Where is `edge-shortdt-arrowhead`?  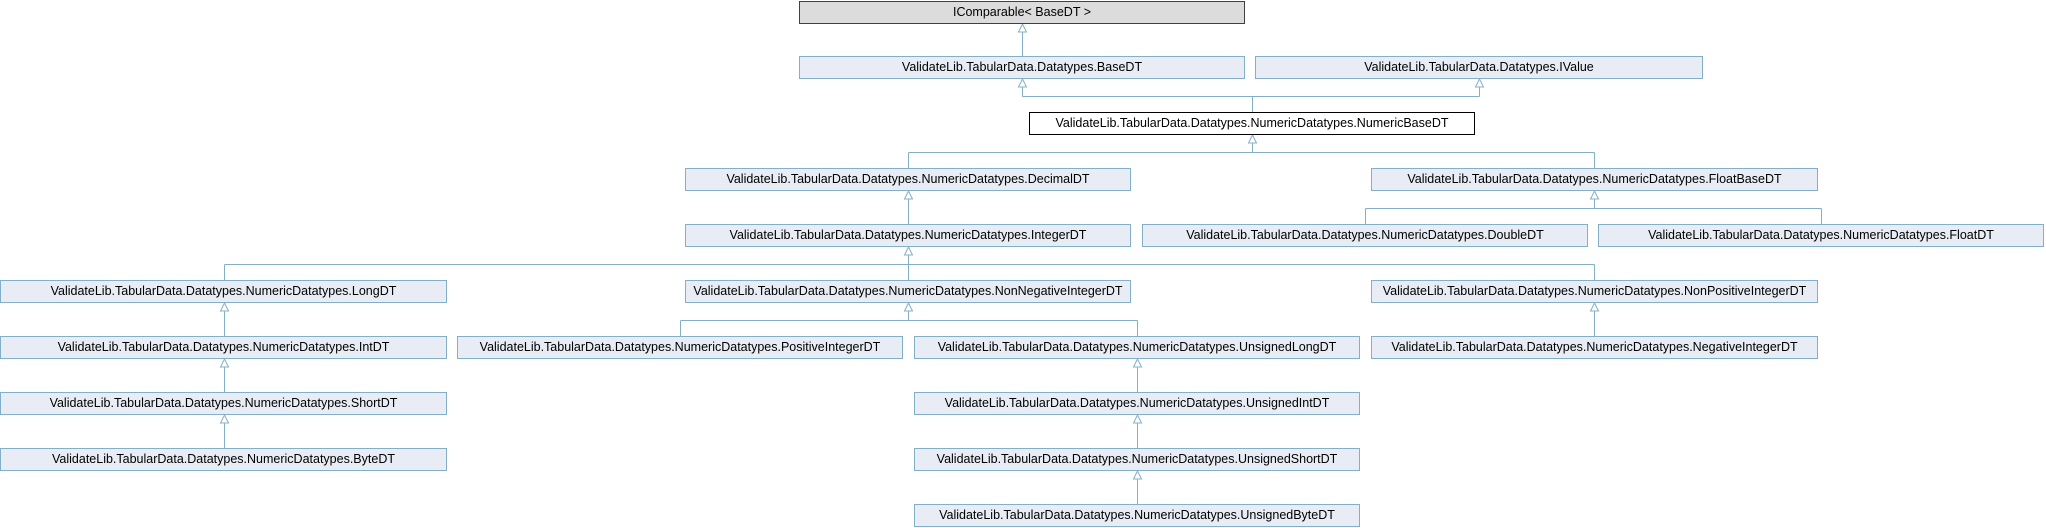 edge-shortdt-arrowhead is located at coordinates (224, 418).